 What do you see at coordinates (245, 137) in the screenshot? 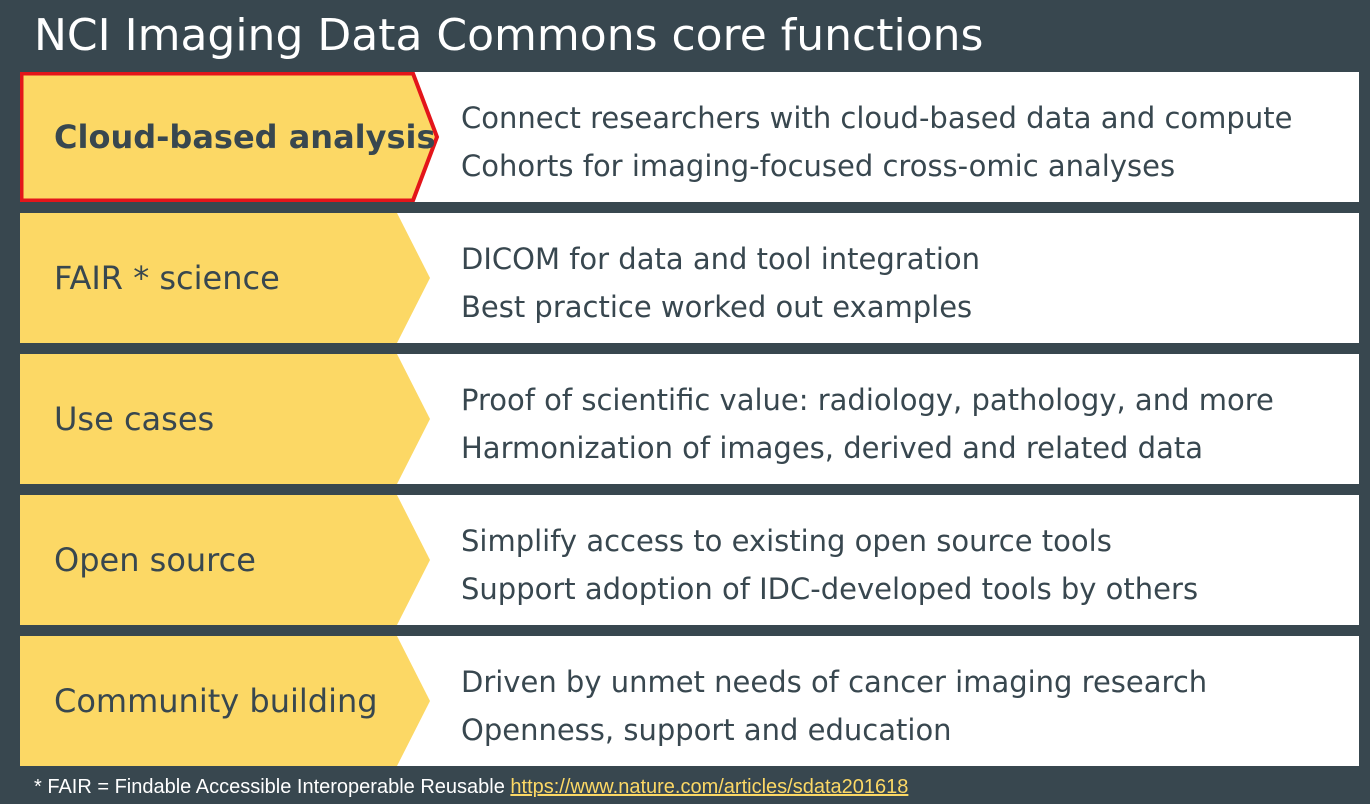
I see `row-label: Cloud-based analysis` at bounding box center [245, 137].